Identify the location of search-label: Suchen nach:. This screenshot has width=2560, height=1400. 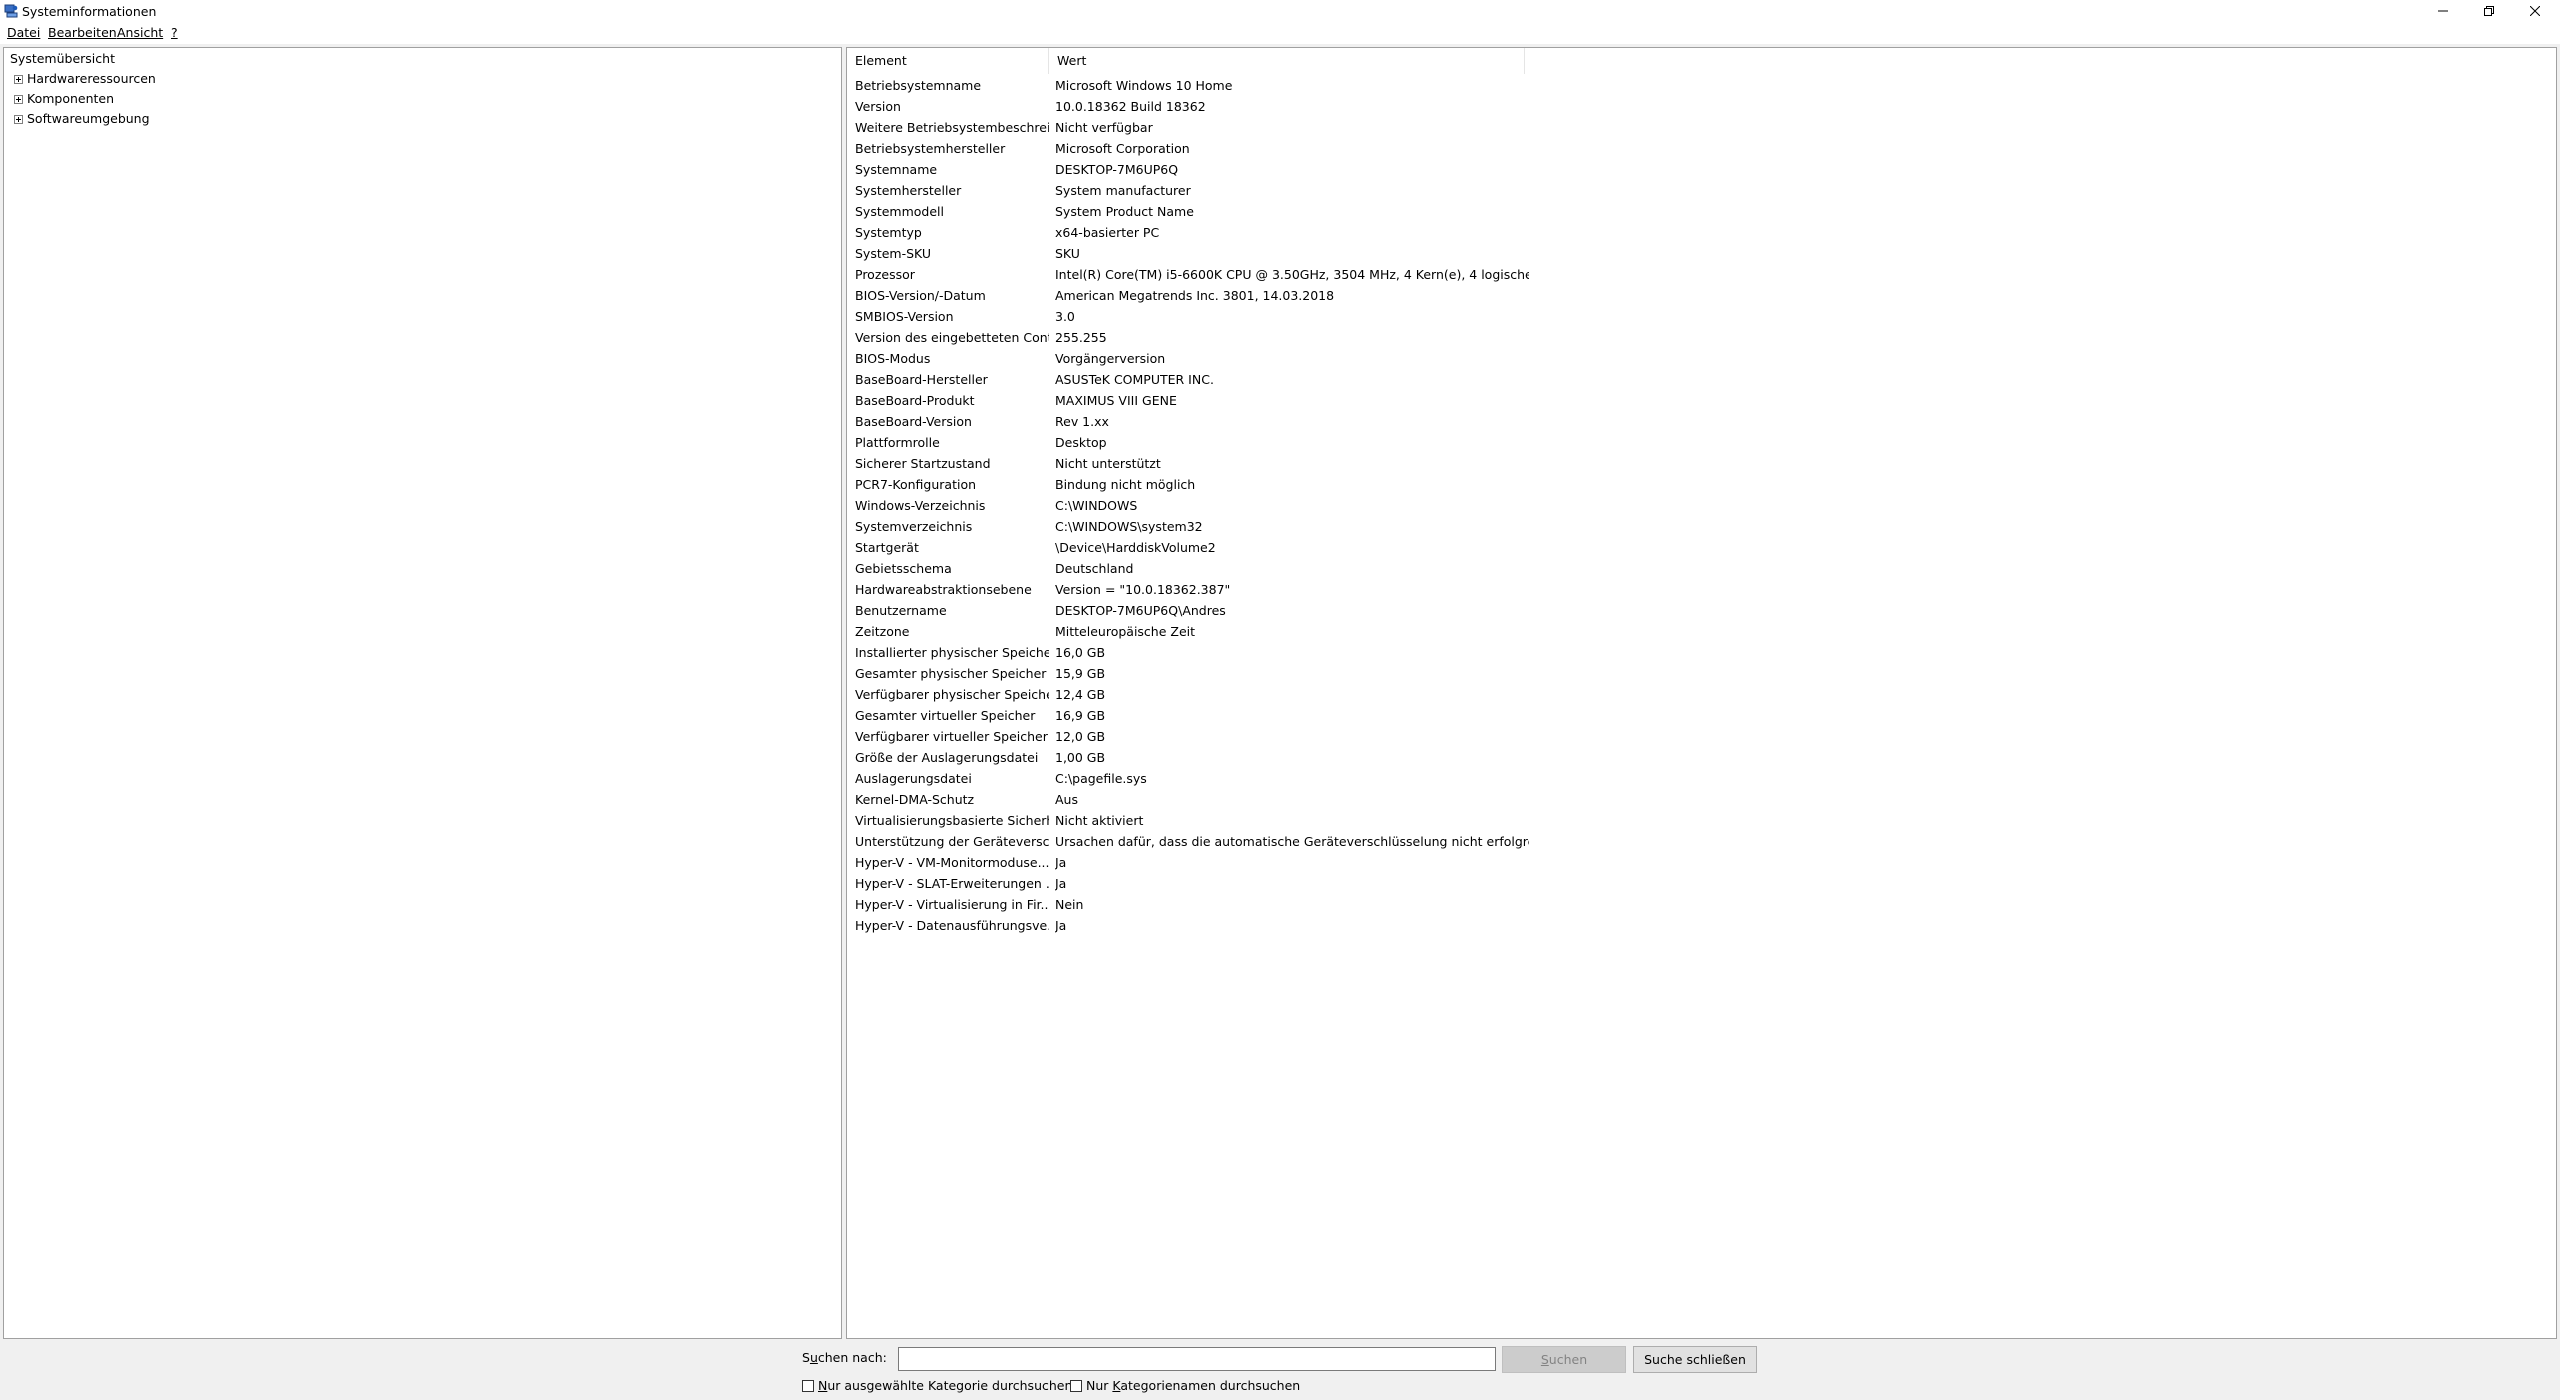
(844, 1357).